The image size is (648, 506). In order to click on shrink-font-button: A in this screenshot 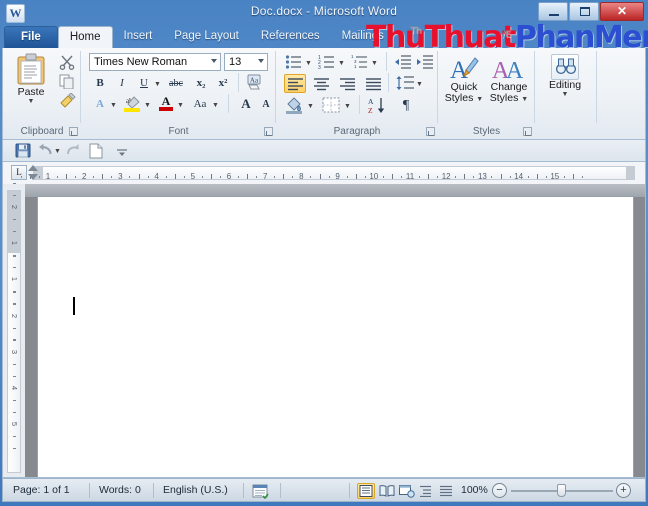, I will do `click(266, 103)`.